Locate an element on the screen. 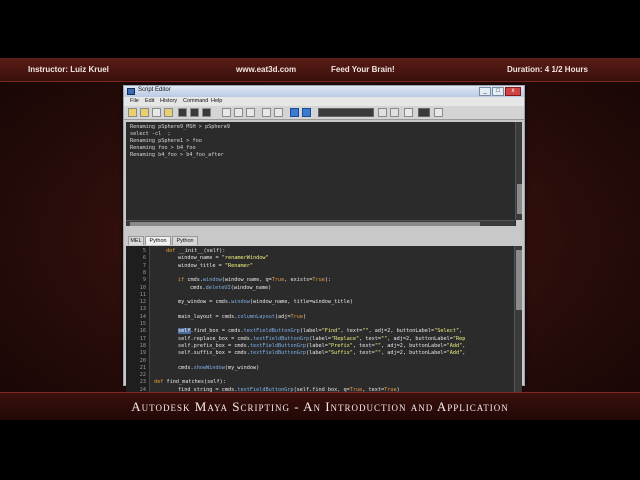  code-line: def __init__(self): is located at coordinates (195, 251).